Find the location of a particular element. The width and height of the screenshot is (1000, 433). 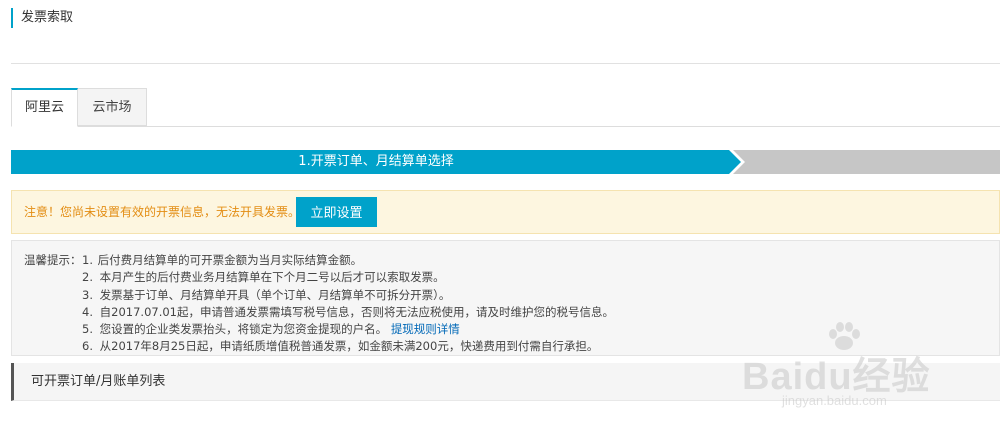

step-2-arrow is located at coordinates (866, 162).